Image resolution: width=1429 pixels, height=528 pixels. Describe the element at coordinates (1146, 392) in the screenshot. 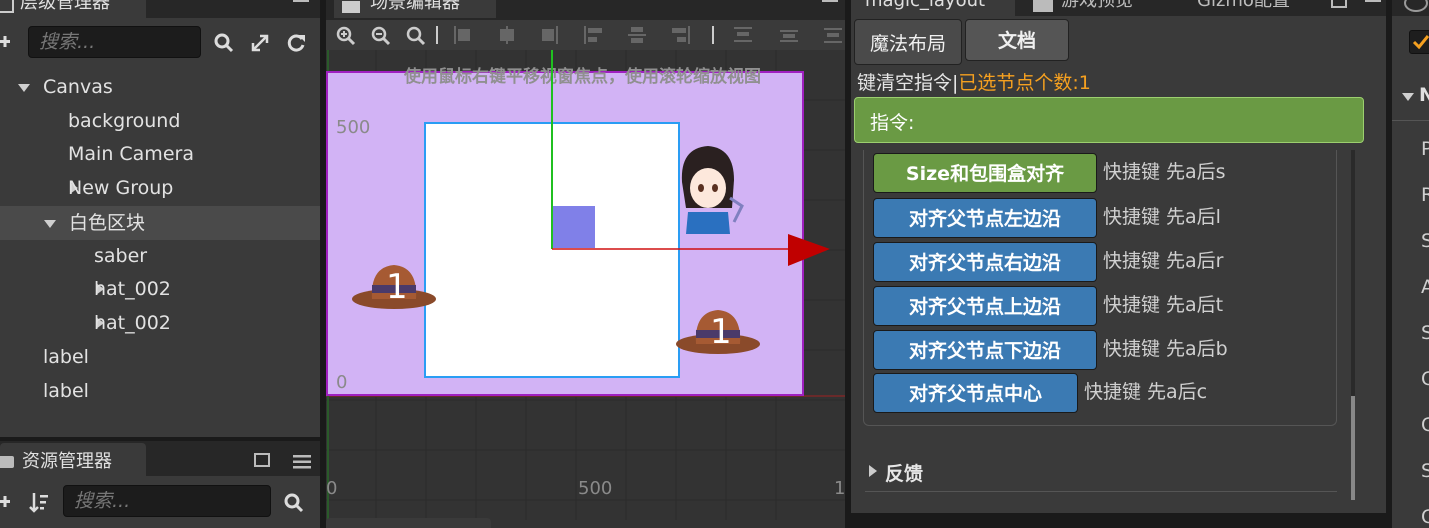

I see `shortcut-hint: 快捷键 先a后c` at that location.